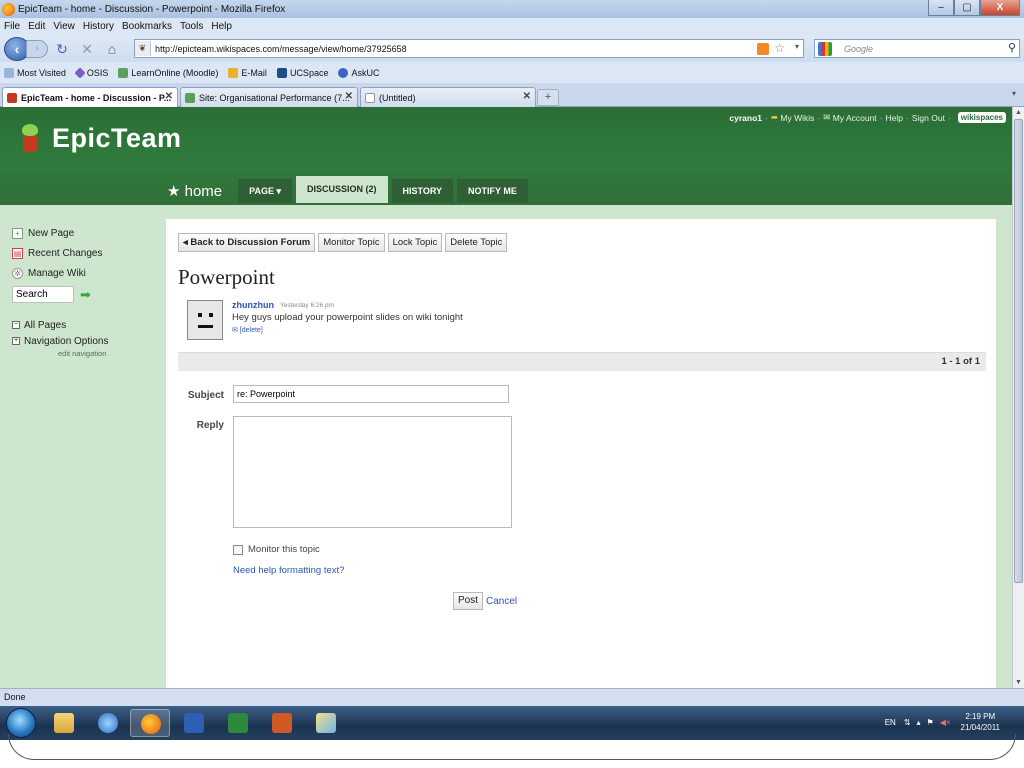 Image resolution: width=1024 pixels, height=768 pixels. What do you see at coordinates (1014, 97) in the screenshot?
I see `list-all-tabs-icon: ▾` at bounding box center [1014, 97].